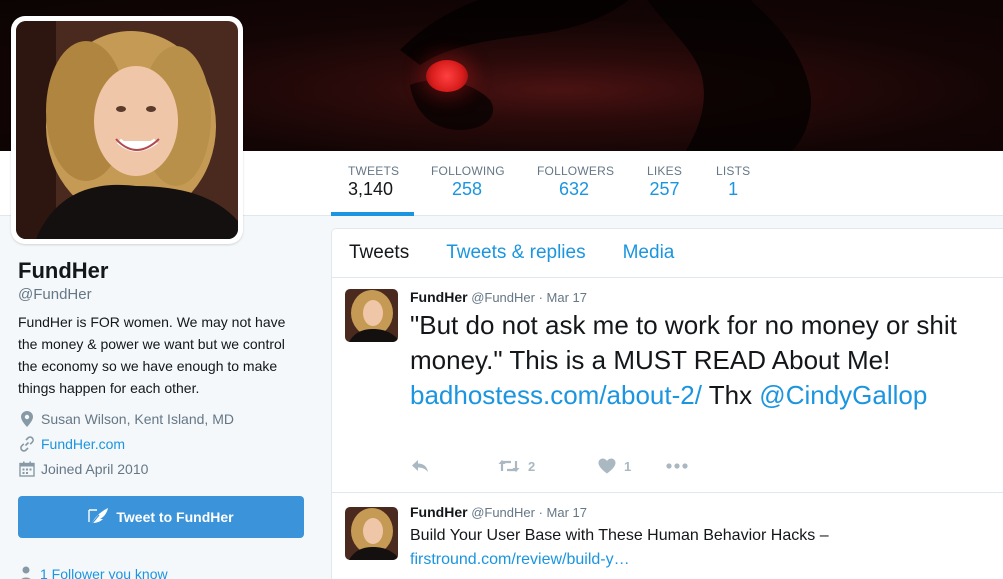  I want to click on location-text: Susan Wilson, Kent Island, MD, so click(137, 418).